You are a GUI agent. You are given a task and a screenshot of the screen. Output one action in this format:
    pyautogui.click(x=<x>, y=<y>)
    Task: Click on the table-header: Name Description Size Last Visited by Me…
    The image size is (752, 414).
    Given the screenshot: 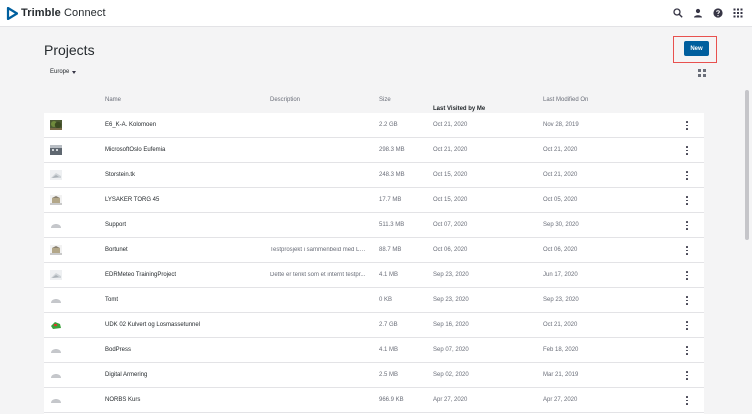 What is the action you would take?
    pyautogui.click(x=374, y=100)
    